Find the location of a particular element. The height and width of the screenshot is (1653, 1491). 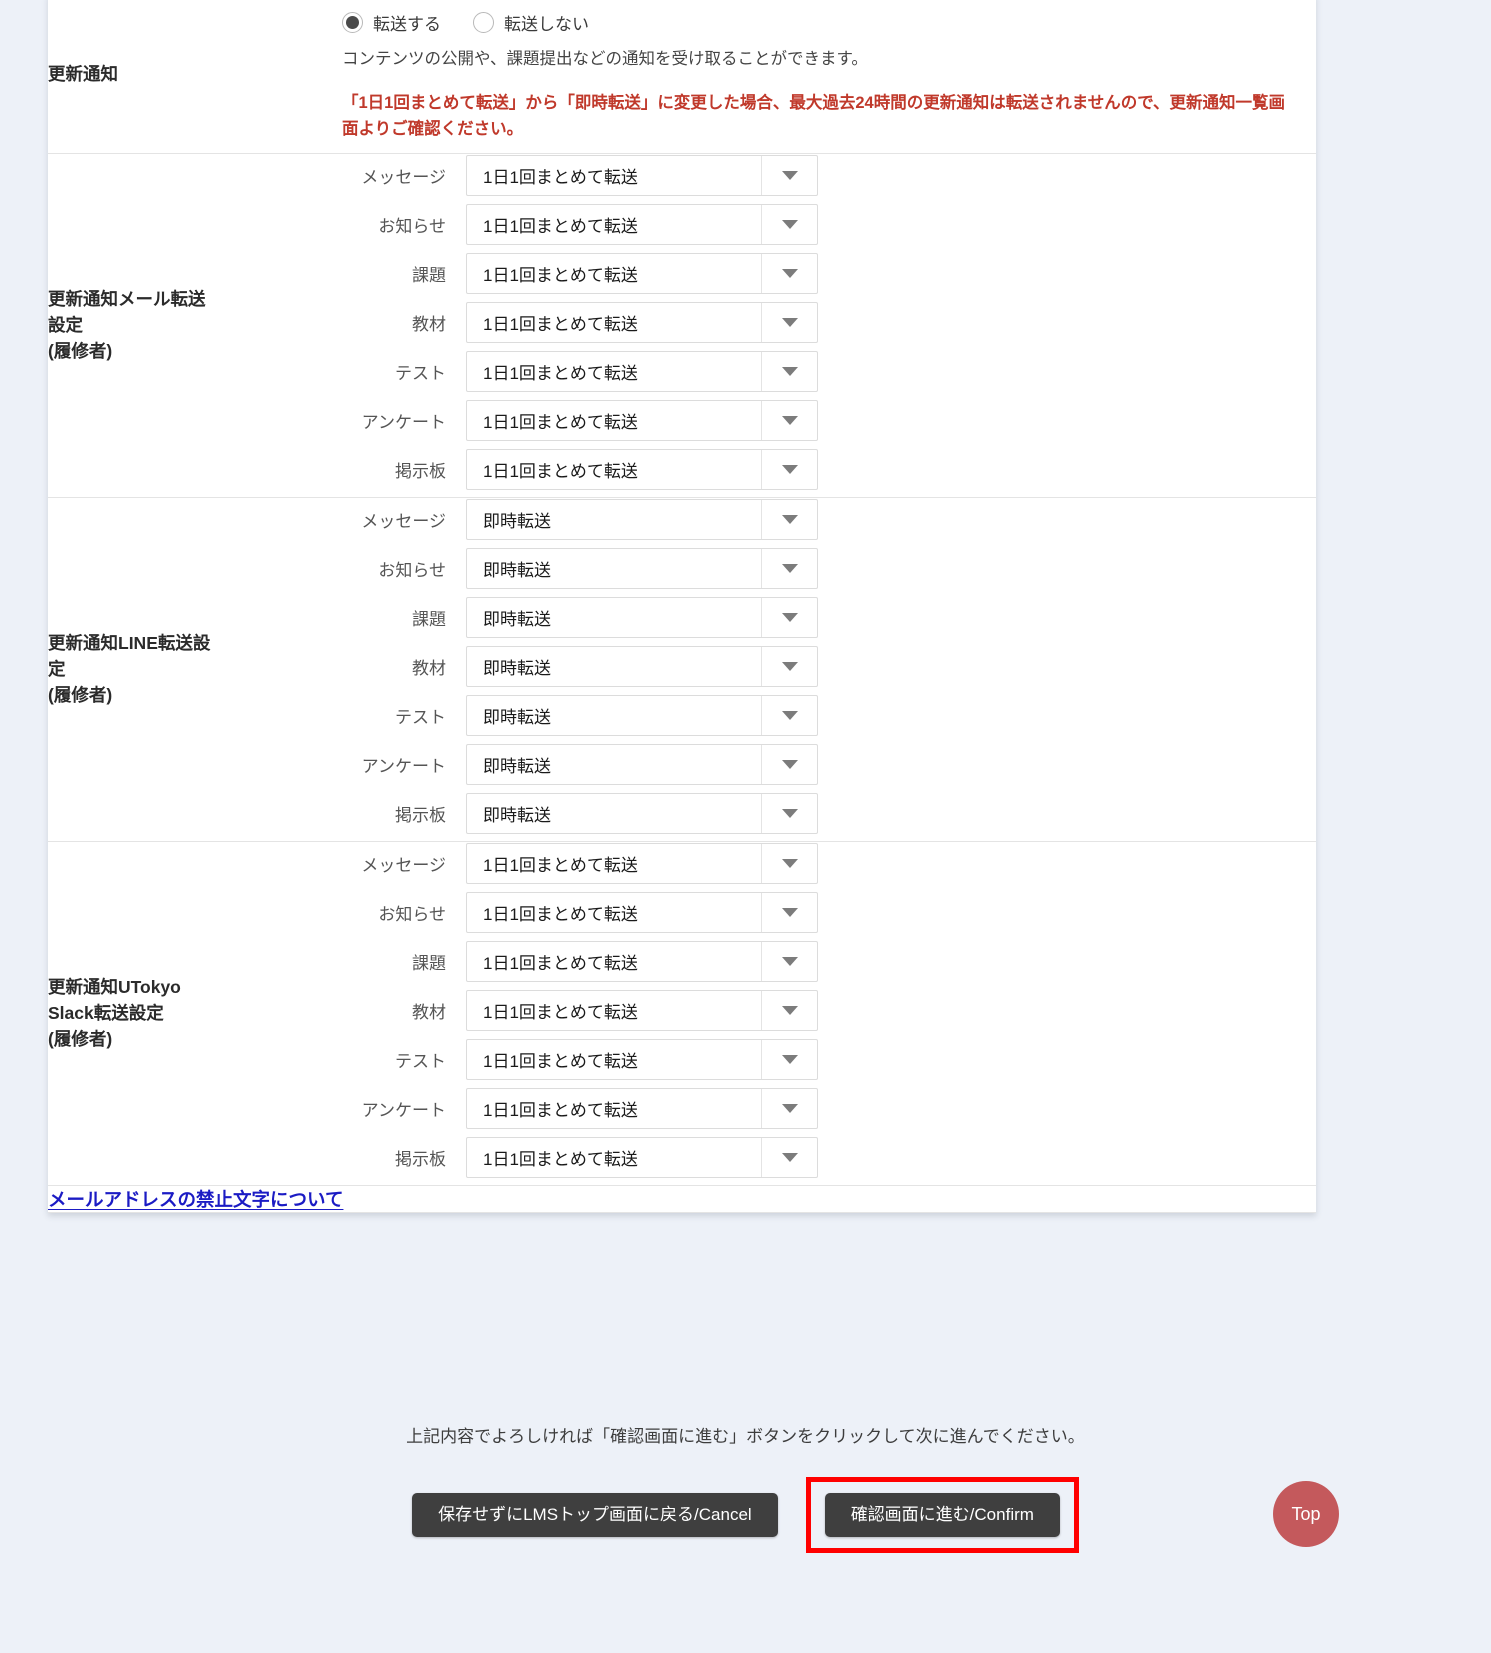

select-mail-test-value: 1日1回まとめて転送 is located at coordinates (560, 374).